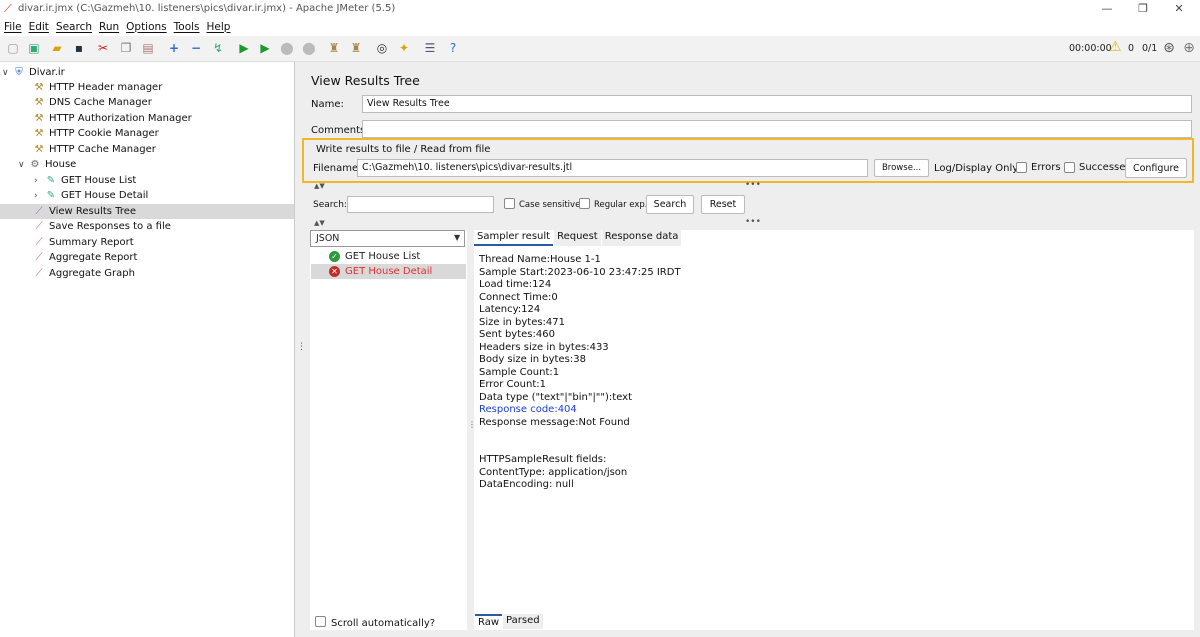  Describe the element at coordinates (79, 48) in the screenshot. I see `save-icon: ▪` at that location.